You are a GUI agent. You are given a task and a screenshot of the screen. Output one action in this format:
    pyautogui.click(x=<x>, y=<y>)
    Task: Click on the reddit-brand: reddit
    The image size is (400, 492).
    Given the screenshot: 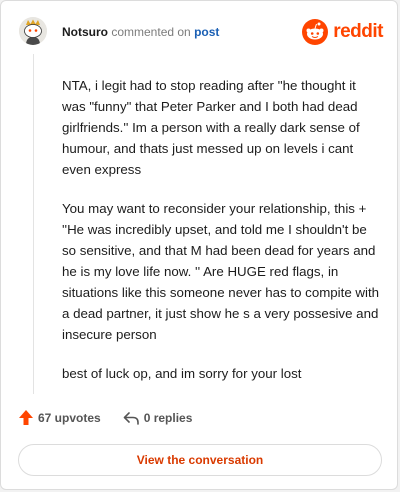 What is the action you would take?
    pyautogui.click(x=342, y=32)
    